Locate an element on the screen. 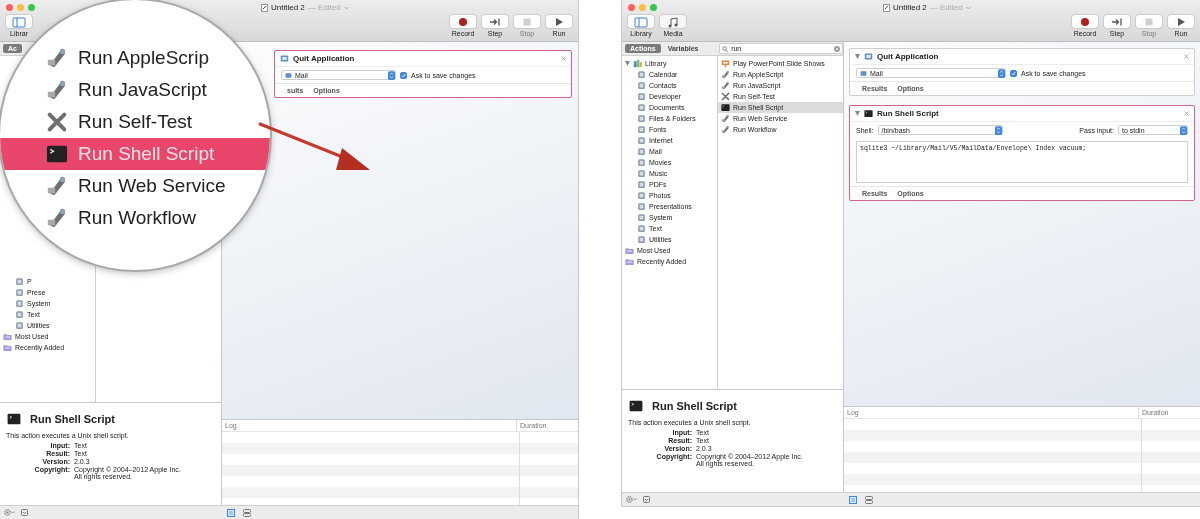  presentation-icon is located at coordinates (725, 63).